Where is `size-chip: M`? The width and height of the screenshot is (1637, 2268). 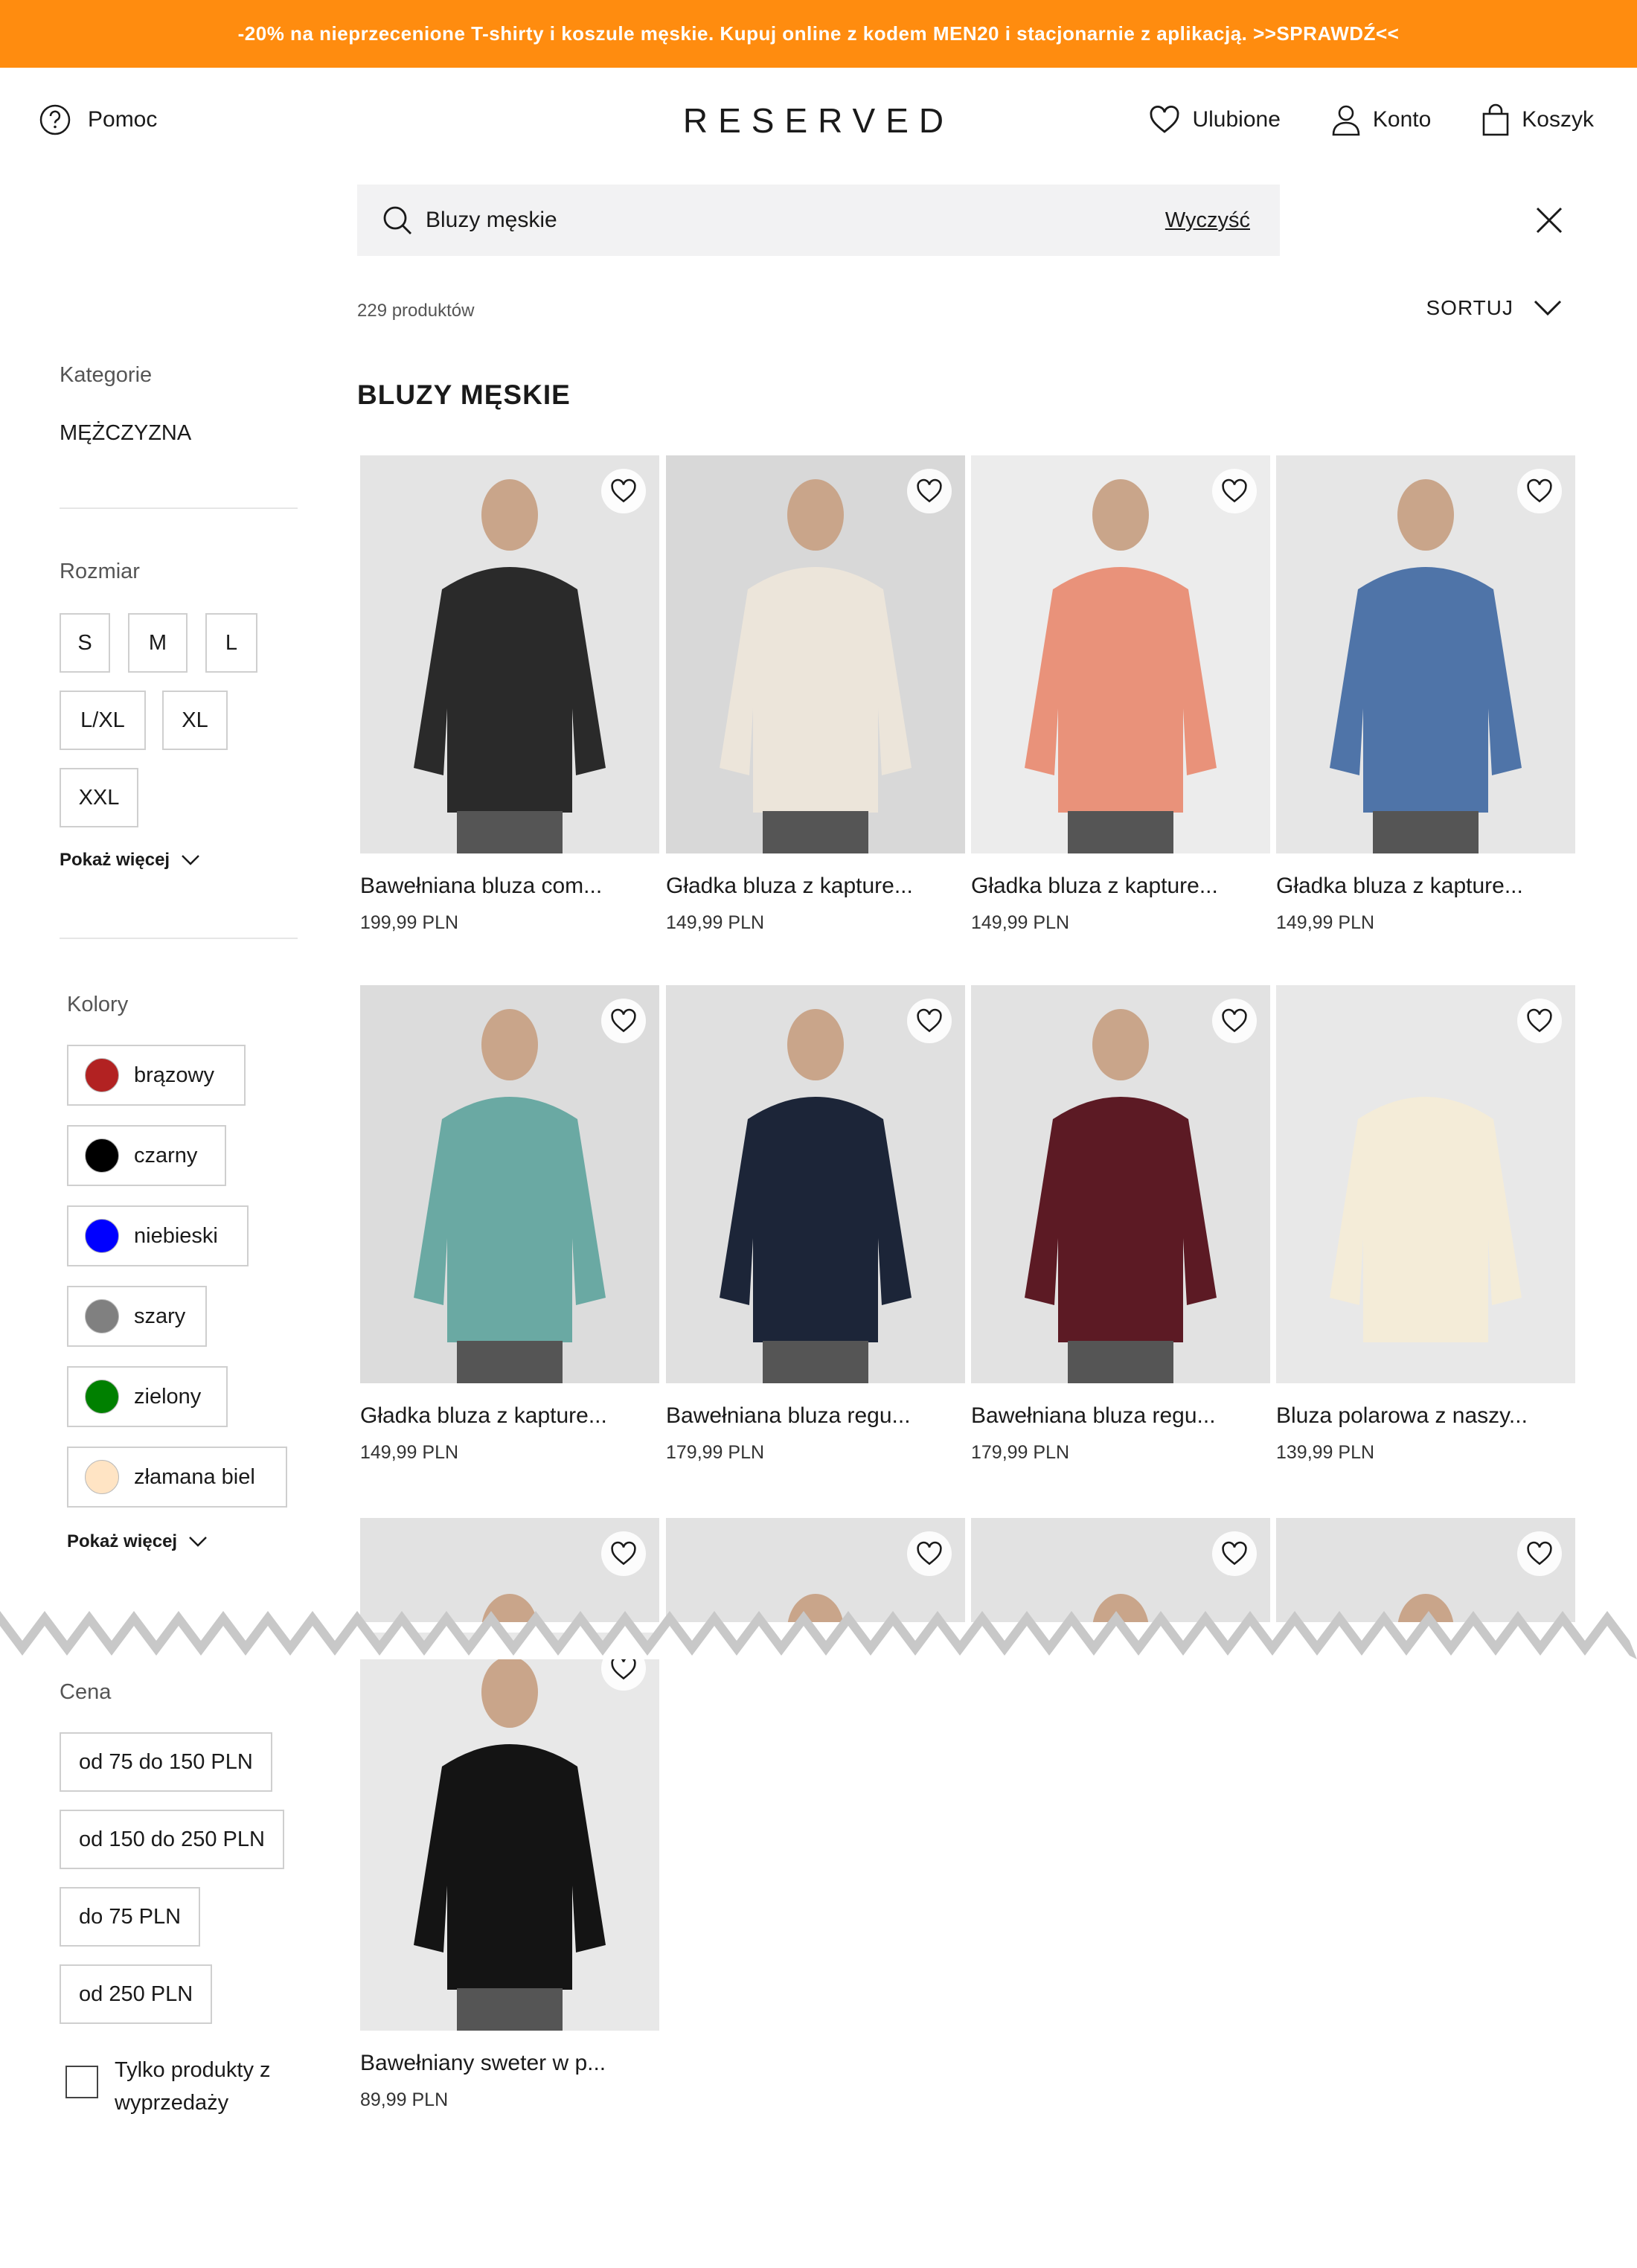
size-chip: M is located at coordinates (158, 643).